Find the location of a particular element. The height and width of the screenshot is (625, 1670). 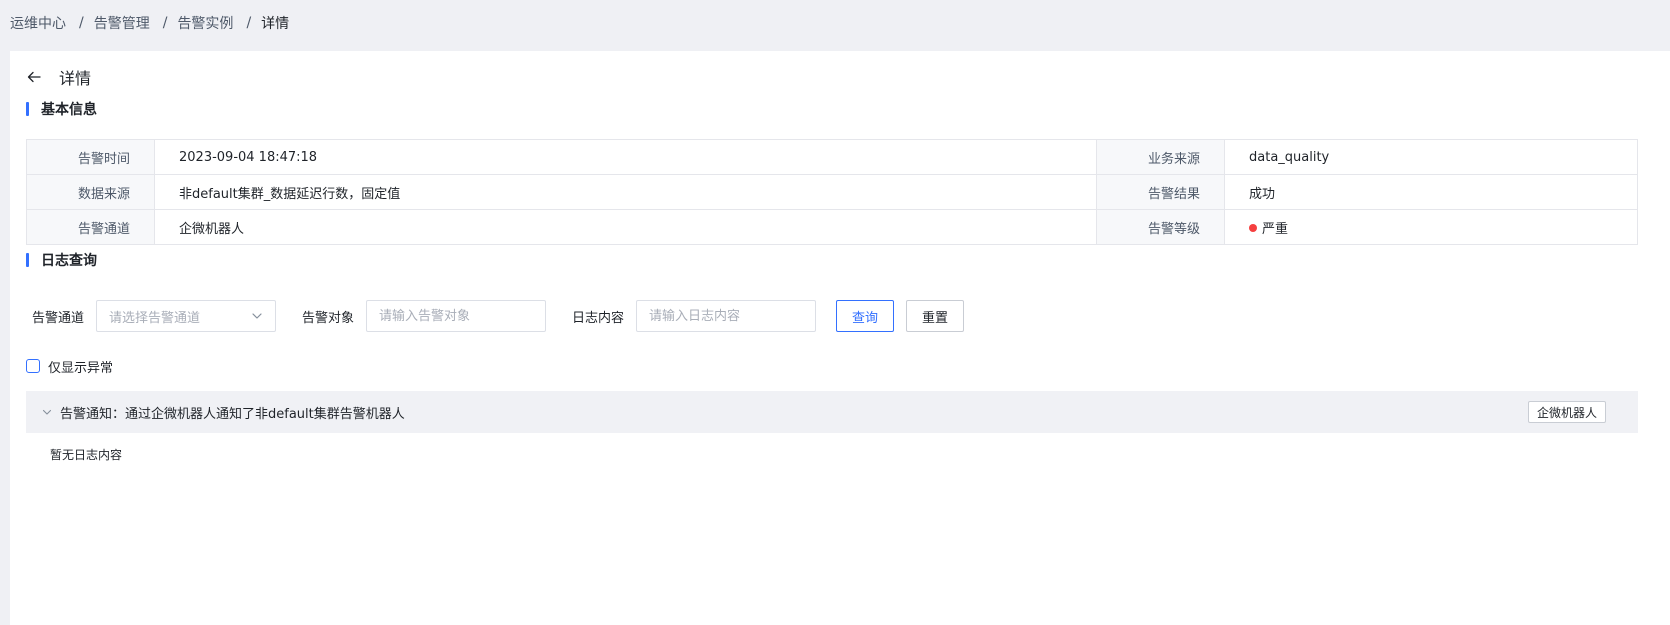

only-abnormal-label: 仅显示异常 is located at coordinates (81, 368).